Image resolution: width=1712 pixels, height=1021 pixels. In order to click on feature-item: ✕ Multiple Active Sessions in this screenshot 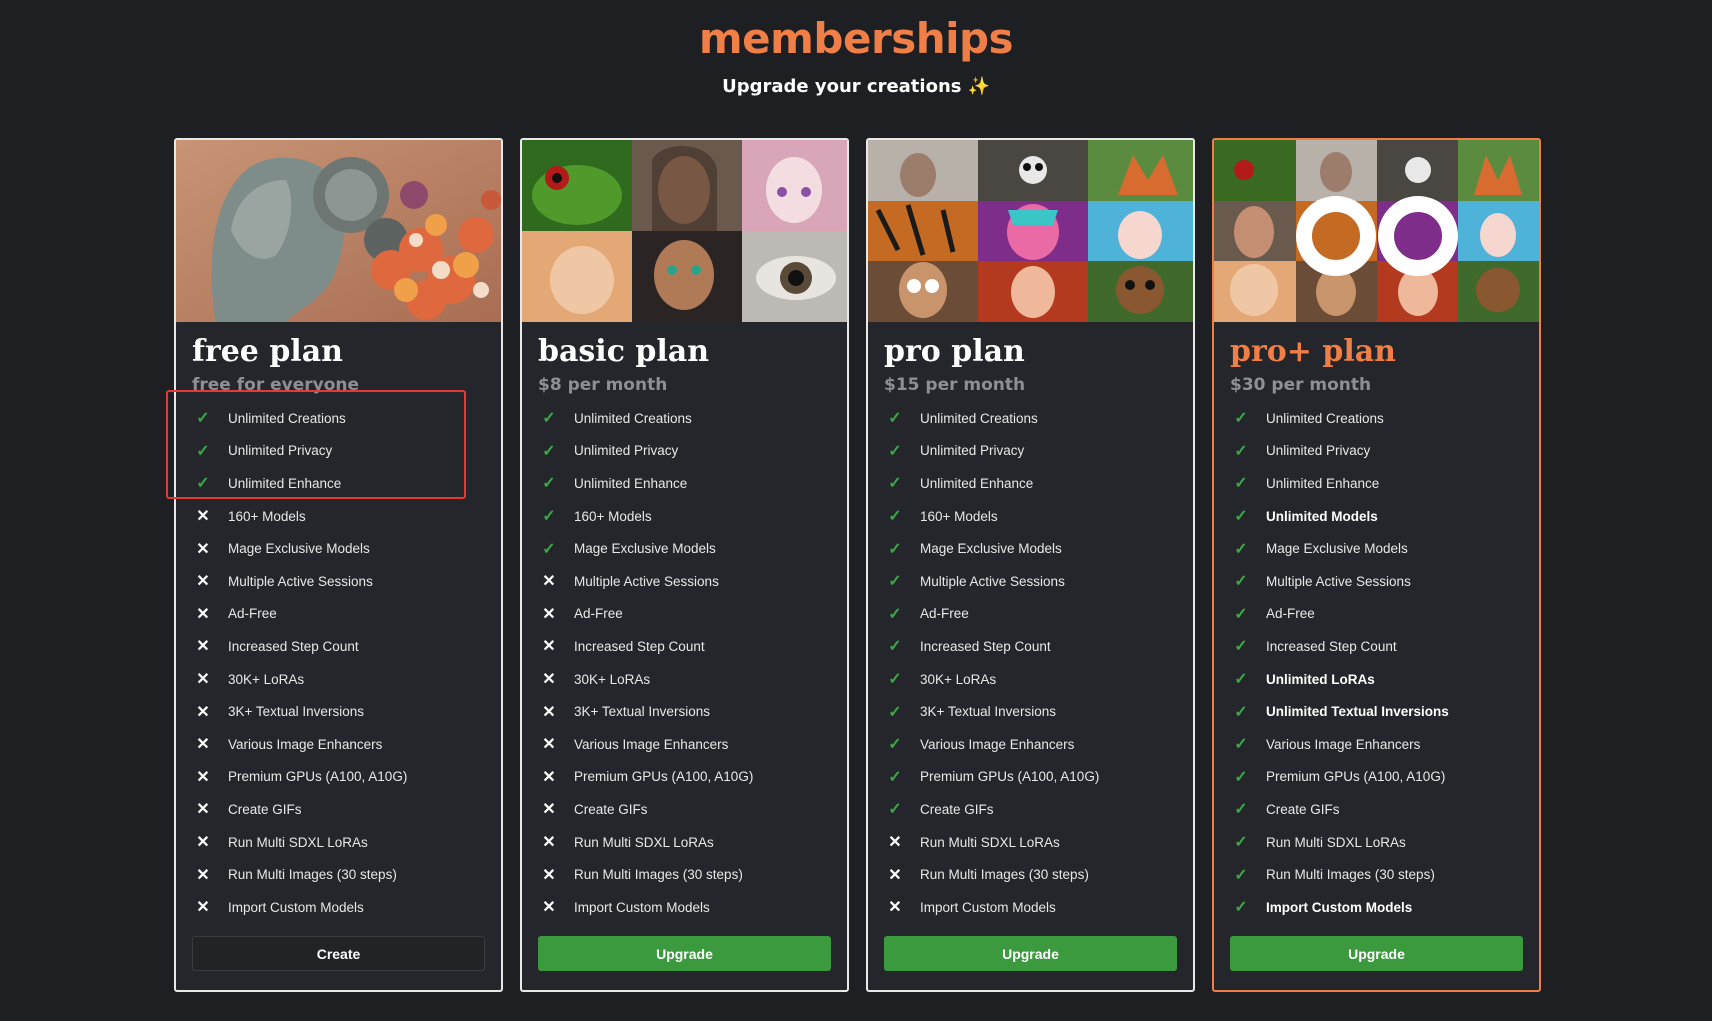, I will do `click(338, 581)`.